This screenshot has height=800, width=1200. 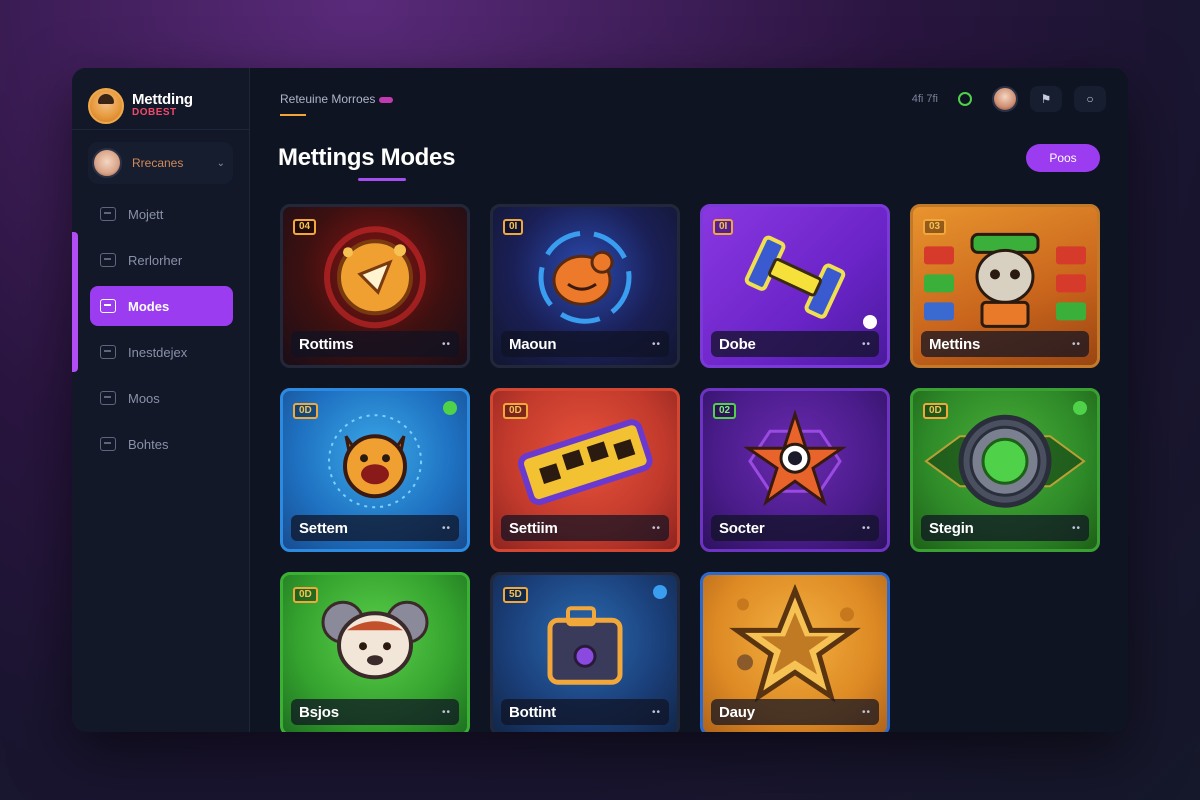 I want to click on orange-blob-icon, so click(x=585, y=277).